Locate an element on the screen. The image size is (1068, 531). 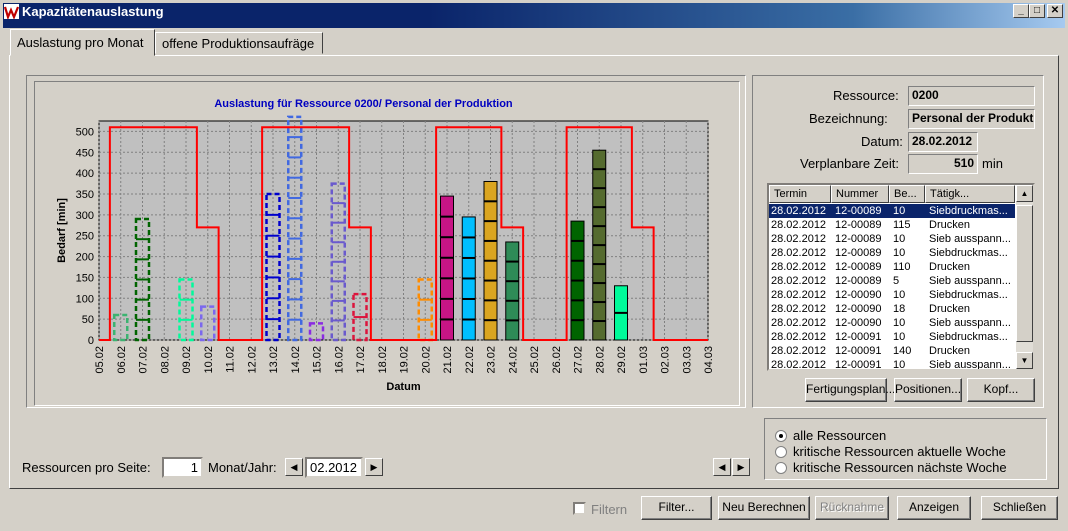
column-header-nummer: Nummer is located at coordinates (860, 194).